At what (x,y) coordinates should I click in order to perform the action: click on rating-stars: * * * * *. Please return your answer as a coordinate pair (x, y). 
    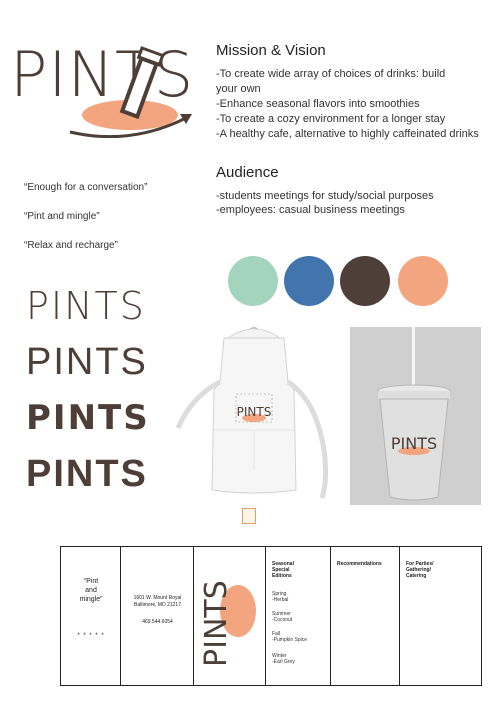
    Looking at the image, I should click on (91, 636).